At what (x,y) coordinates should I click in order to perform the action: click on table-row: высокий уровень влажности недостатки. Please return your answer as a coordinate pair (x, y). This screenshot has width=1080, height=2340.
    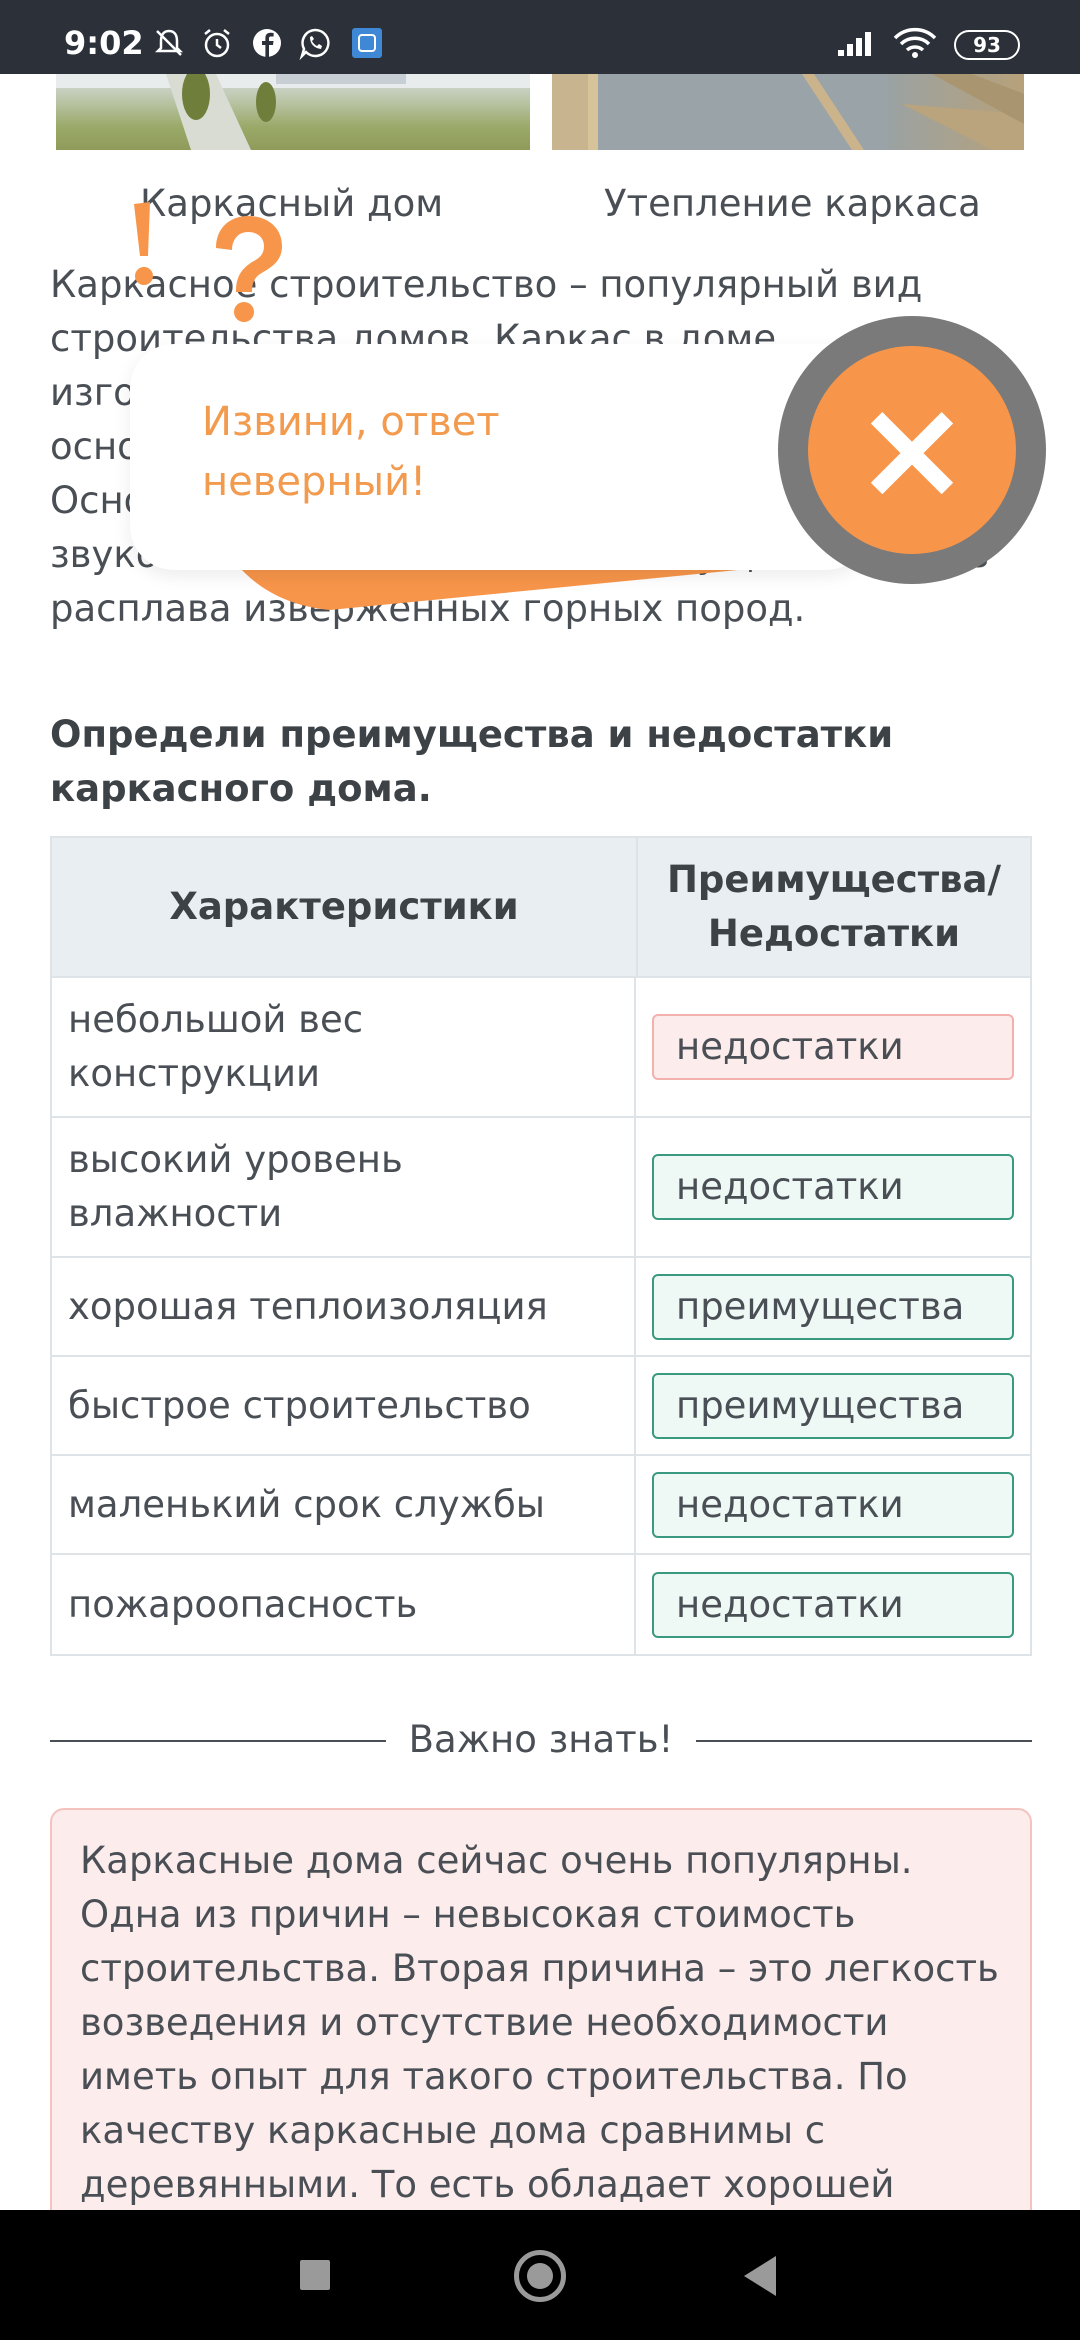
    Looking at the image, I should click on (541, 1188).